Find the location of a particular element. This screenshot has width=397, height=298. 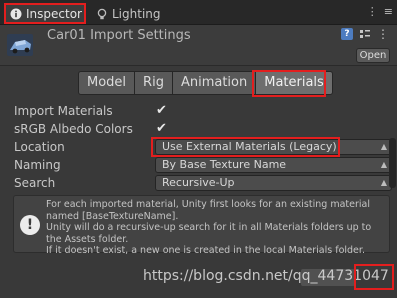

import-settings-header: Car01 Import Settings ? ⋮ Open is located at coordinates (198, 45).